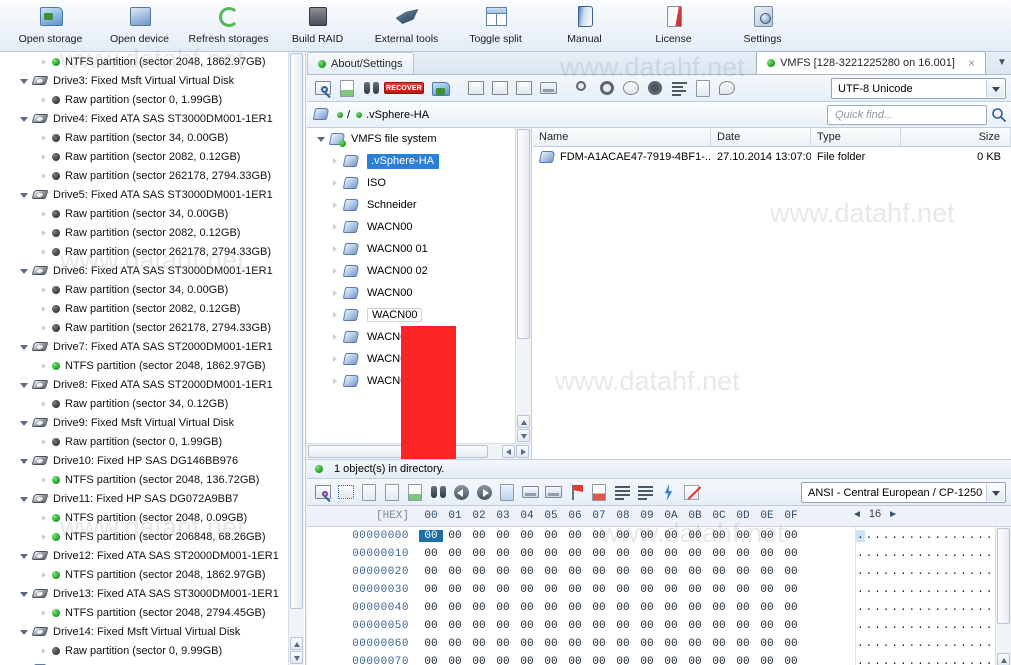  Describe the element at coordinates (655, 88) in the screenshot. I see `target-icon` at that location.